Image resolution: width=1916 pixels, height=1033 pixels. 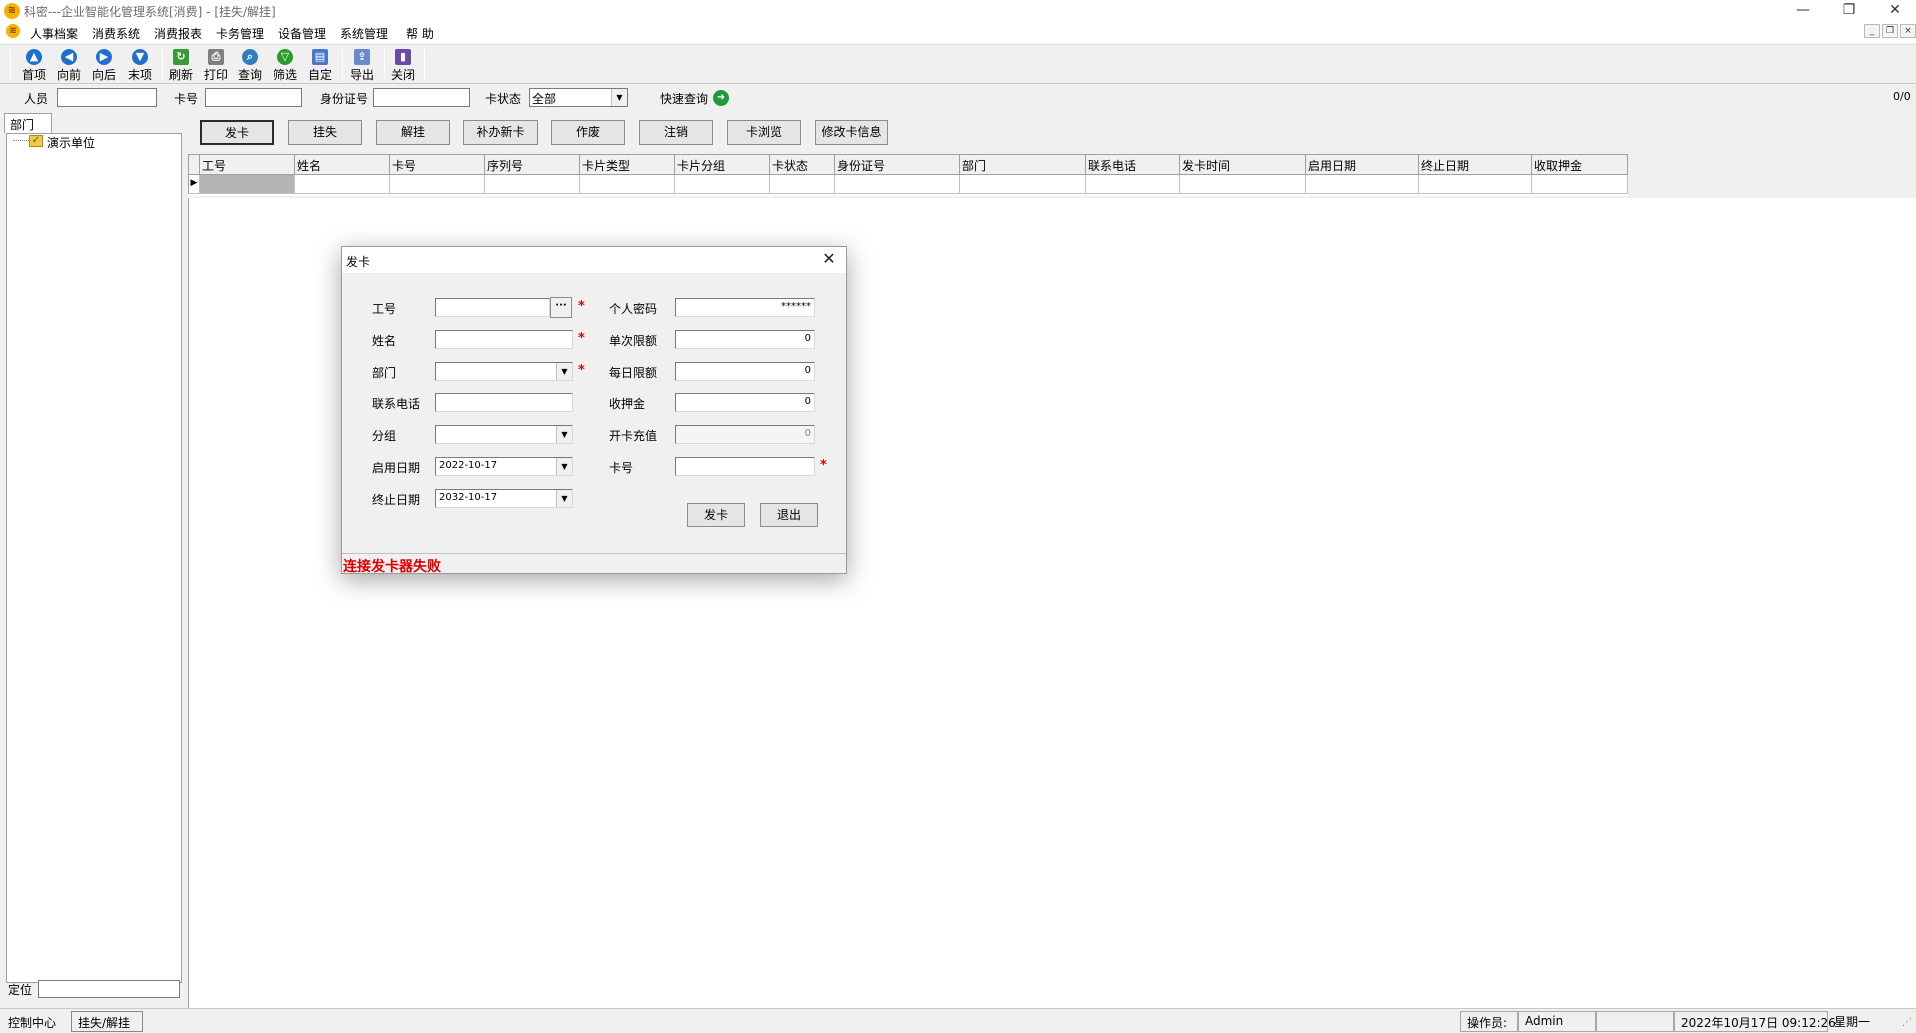 I want to click on grid-cell-selected, so click(x=247, y=184).